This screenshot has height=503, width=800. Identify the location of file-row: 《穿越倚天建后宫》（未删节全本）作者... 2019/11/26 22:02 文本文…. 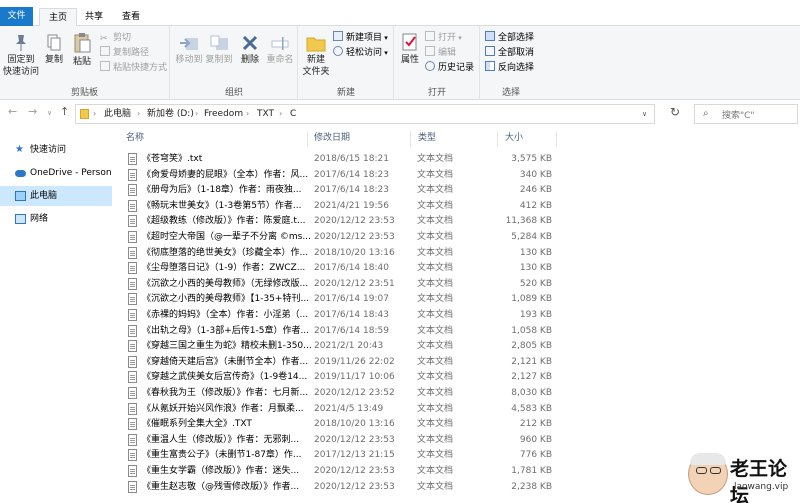
(341, 362).